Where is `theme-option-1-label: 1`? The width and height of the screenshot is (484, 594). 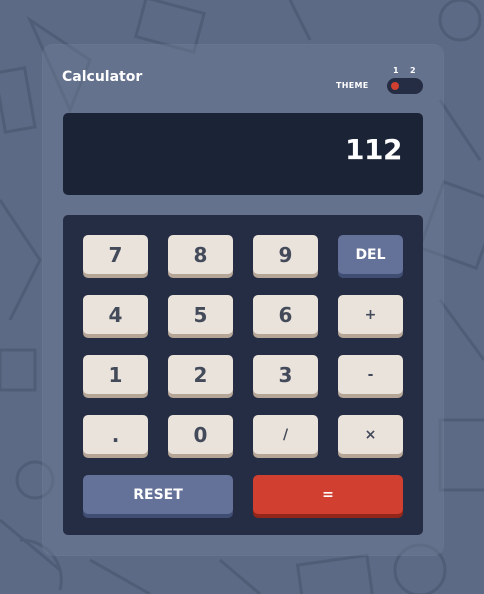 theme-option-1-label: 1 is located at coordinates (396, 70).